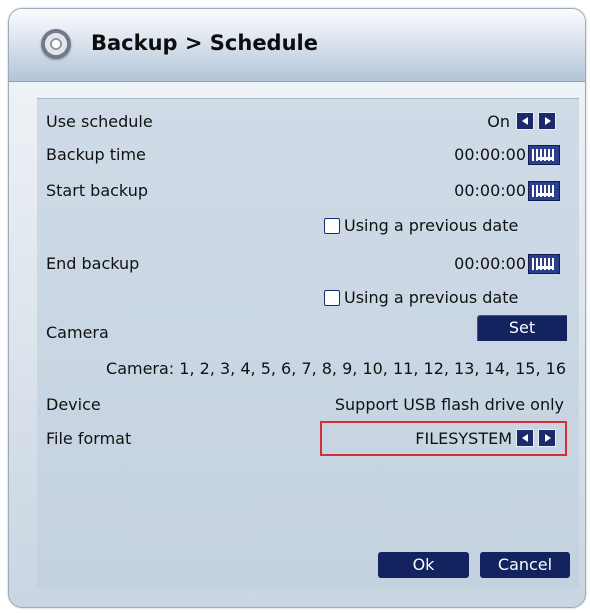 The height and width of the screenshot is (613, 590). Describe the element at coordinates (332, 298) in the screenshot. I see `end-previous-date-checkbox` at that location.